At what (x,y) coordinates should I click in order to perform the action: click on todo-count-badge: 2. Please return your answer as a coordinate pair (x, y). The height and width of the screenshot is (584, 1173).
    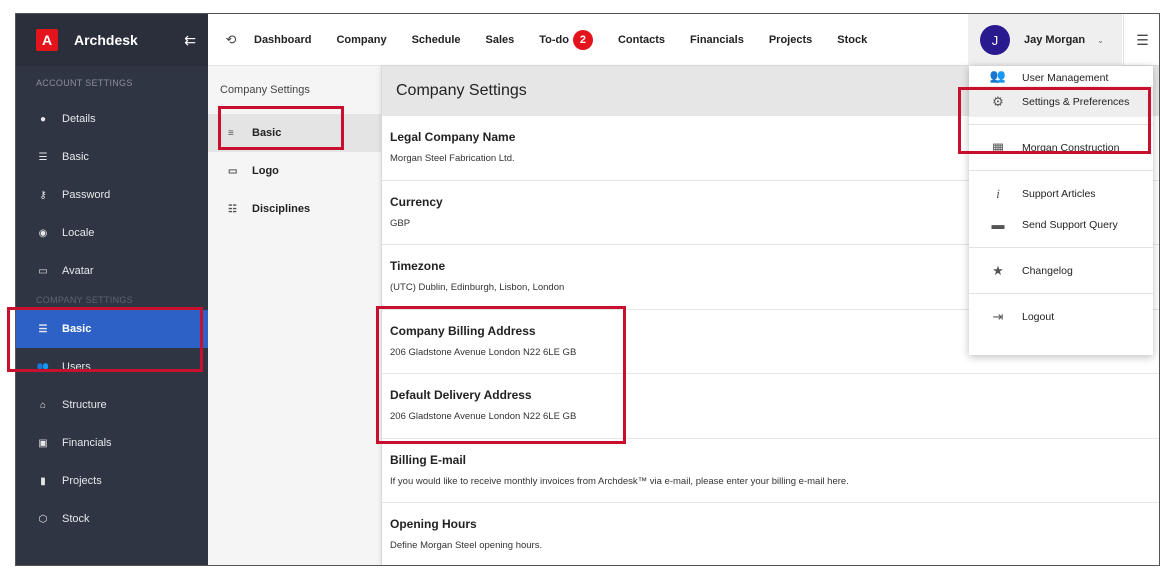
    Looking at the image, I should click on (582, 39).